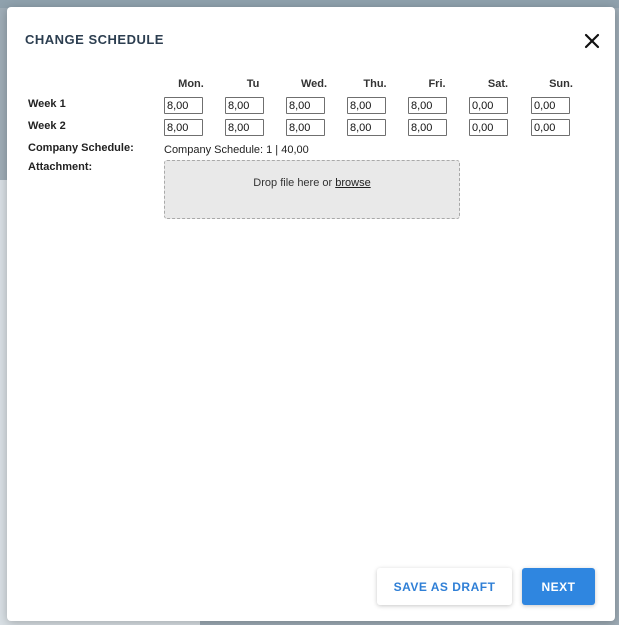 Image resolution: width=619 pixels, height=625 pixels. Describe the element at coordinates (558, 586) in the screenshot. I see `next-button: NEXT` at that location.